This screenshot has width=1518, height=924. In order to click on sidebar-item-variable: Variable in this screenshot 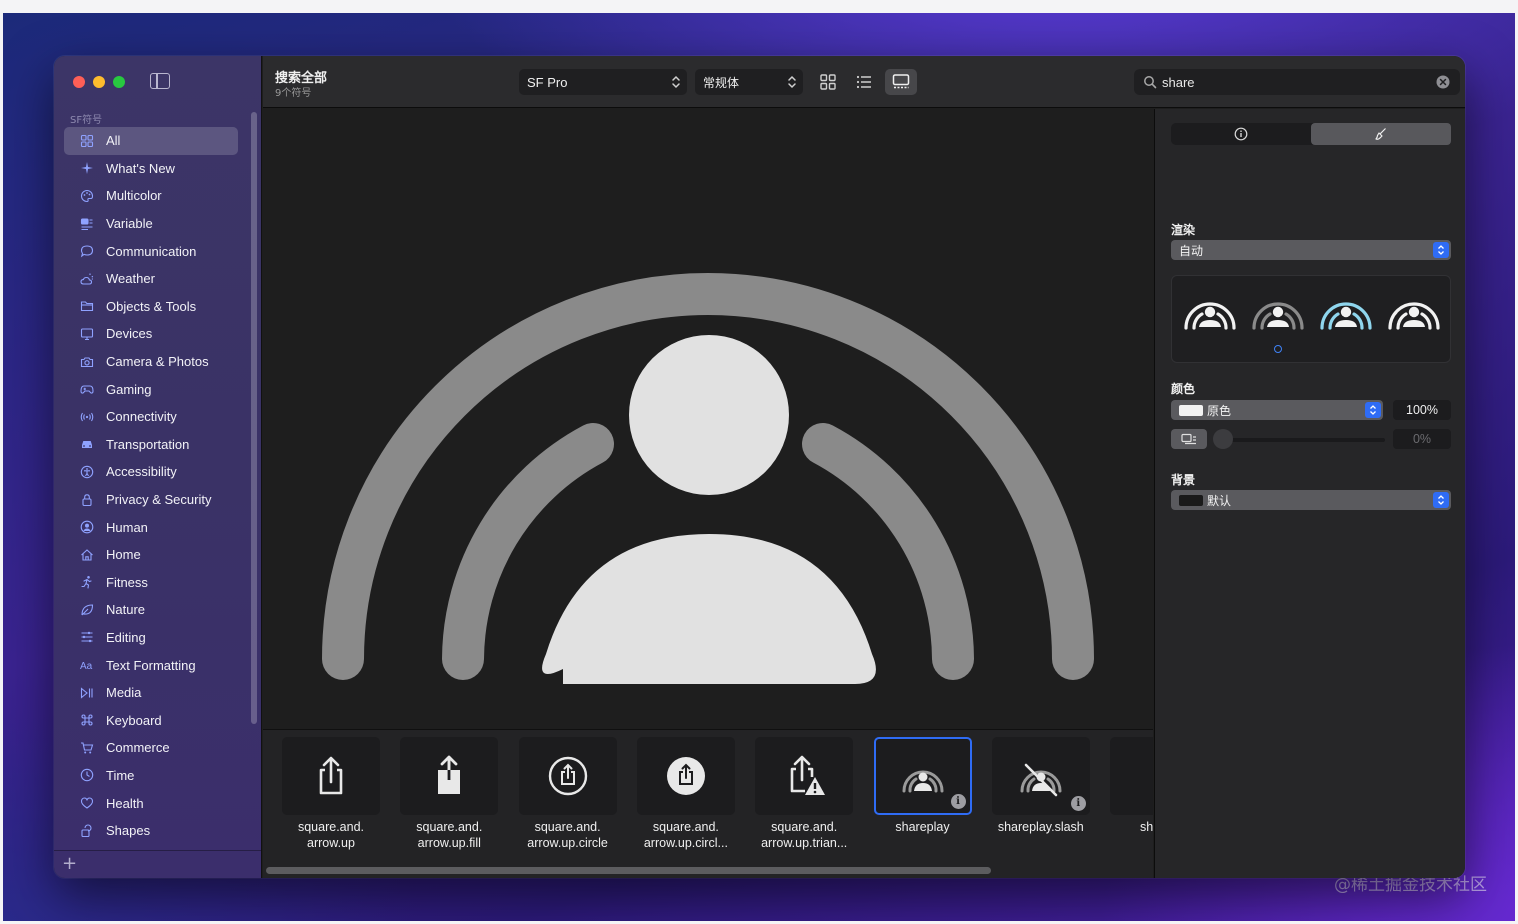, I will do `click(151, 224)`.